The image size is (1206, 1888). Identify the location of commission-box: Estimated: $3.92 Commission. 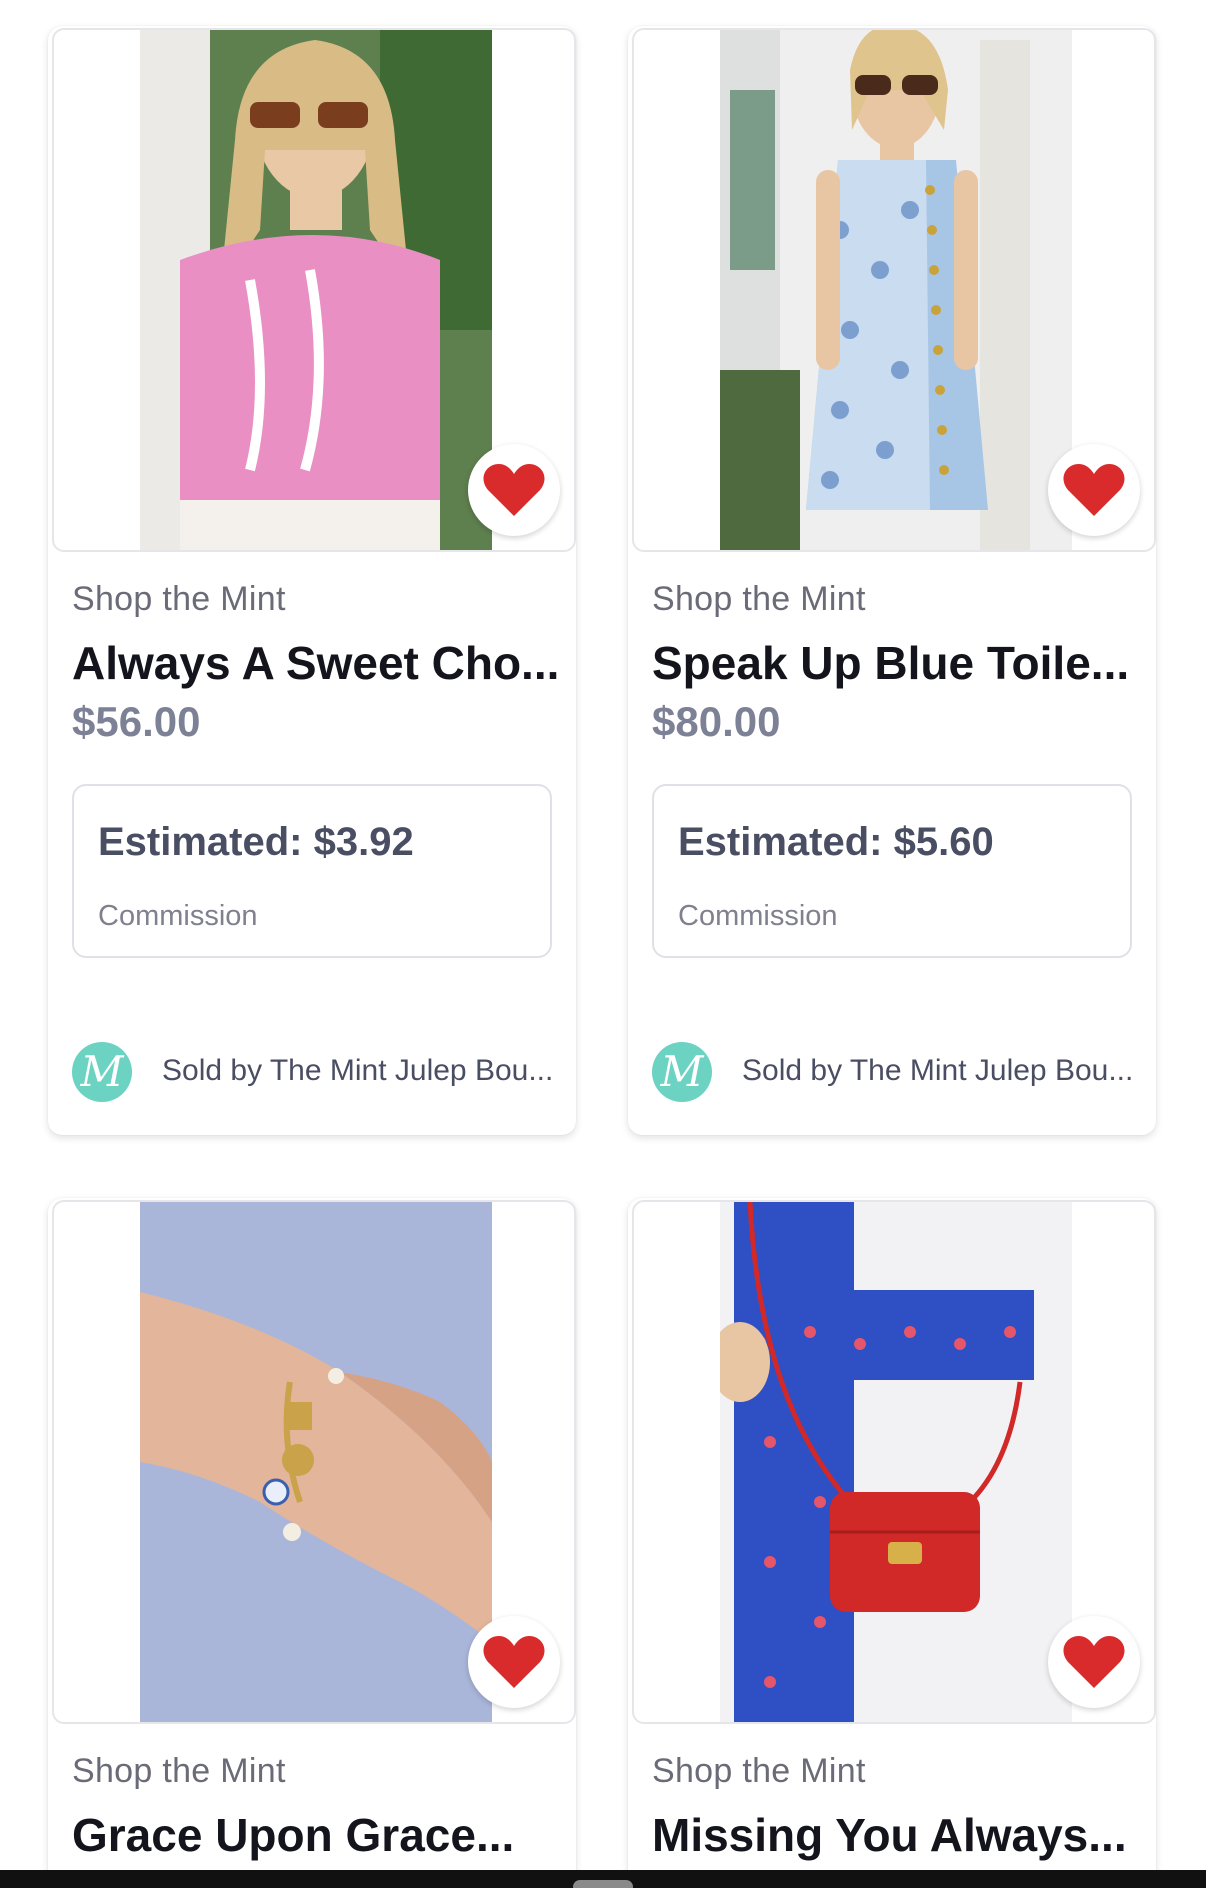
(312, 871).